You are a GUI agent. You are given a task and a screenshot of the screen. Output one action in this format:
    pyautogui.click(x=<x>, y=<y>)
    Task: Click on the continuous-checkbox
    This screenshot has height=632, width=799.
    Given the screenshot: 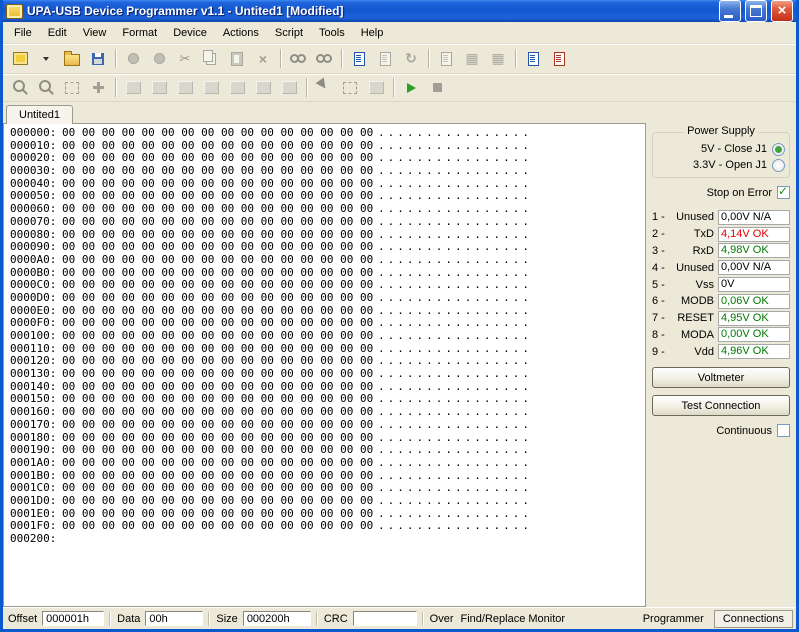 What is the action you would take?
    pyautogui.click(x=783, y=431)
    